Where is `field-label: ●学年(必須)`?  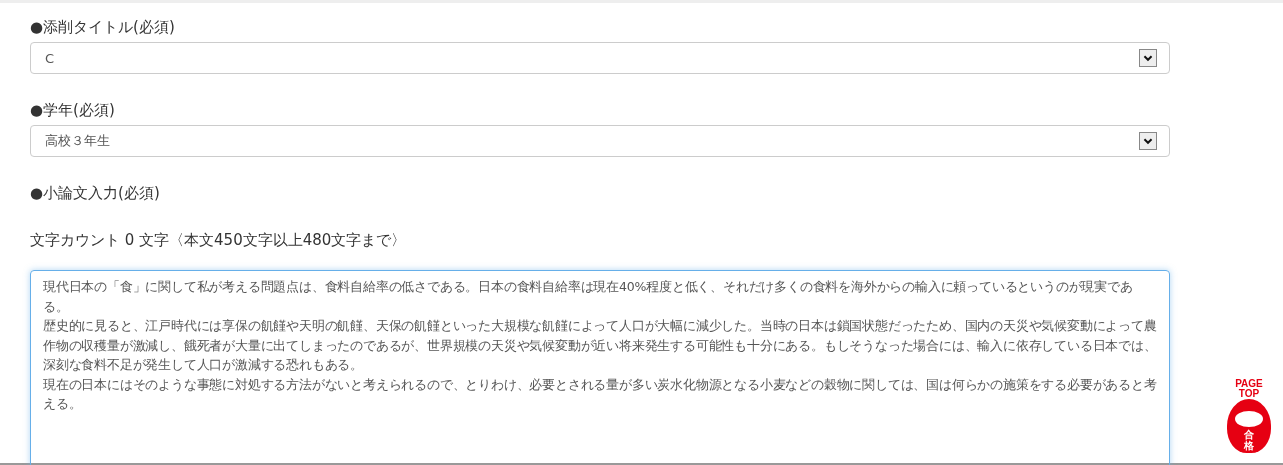 field-label: ●学年(必須) is located at coordinates (73, 110).